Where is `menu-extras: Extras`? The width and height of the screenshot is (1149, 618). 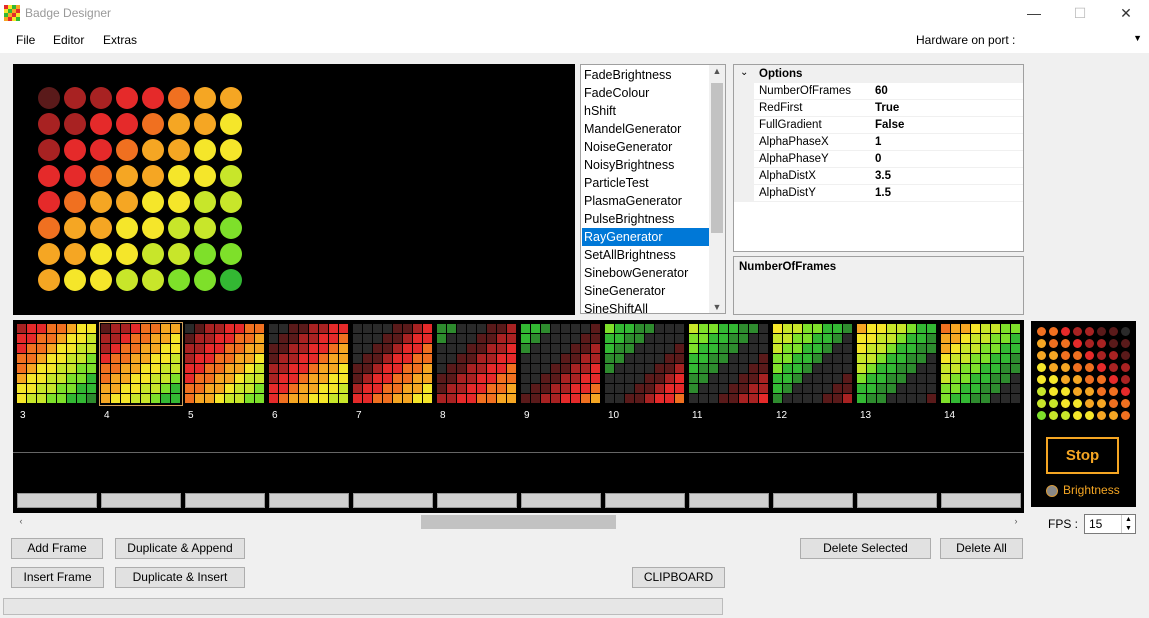
menu-extras: Extras is located at coordinates (120, 40).